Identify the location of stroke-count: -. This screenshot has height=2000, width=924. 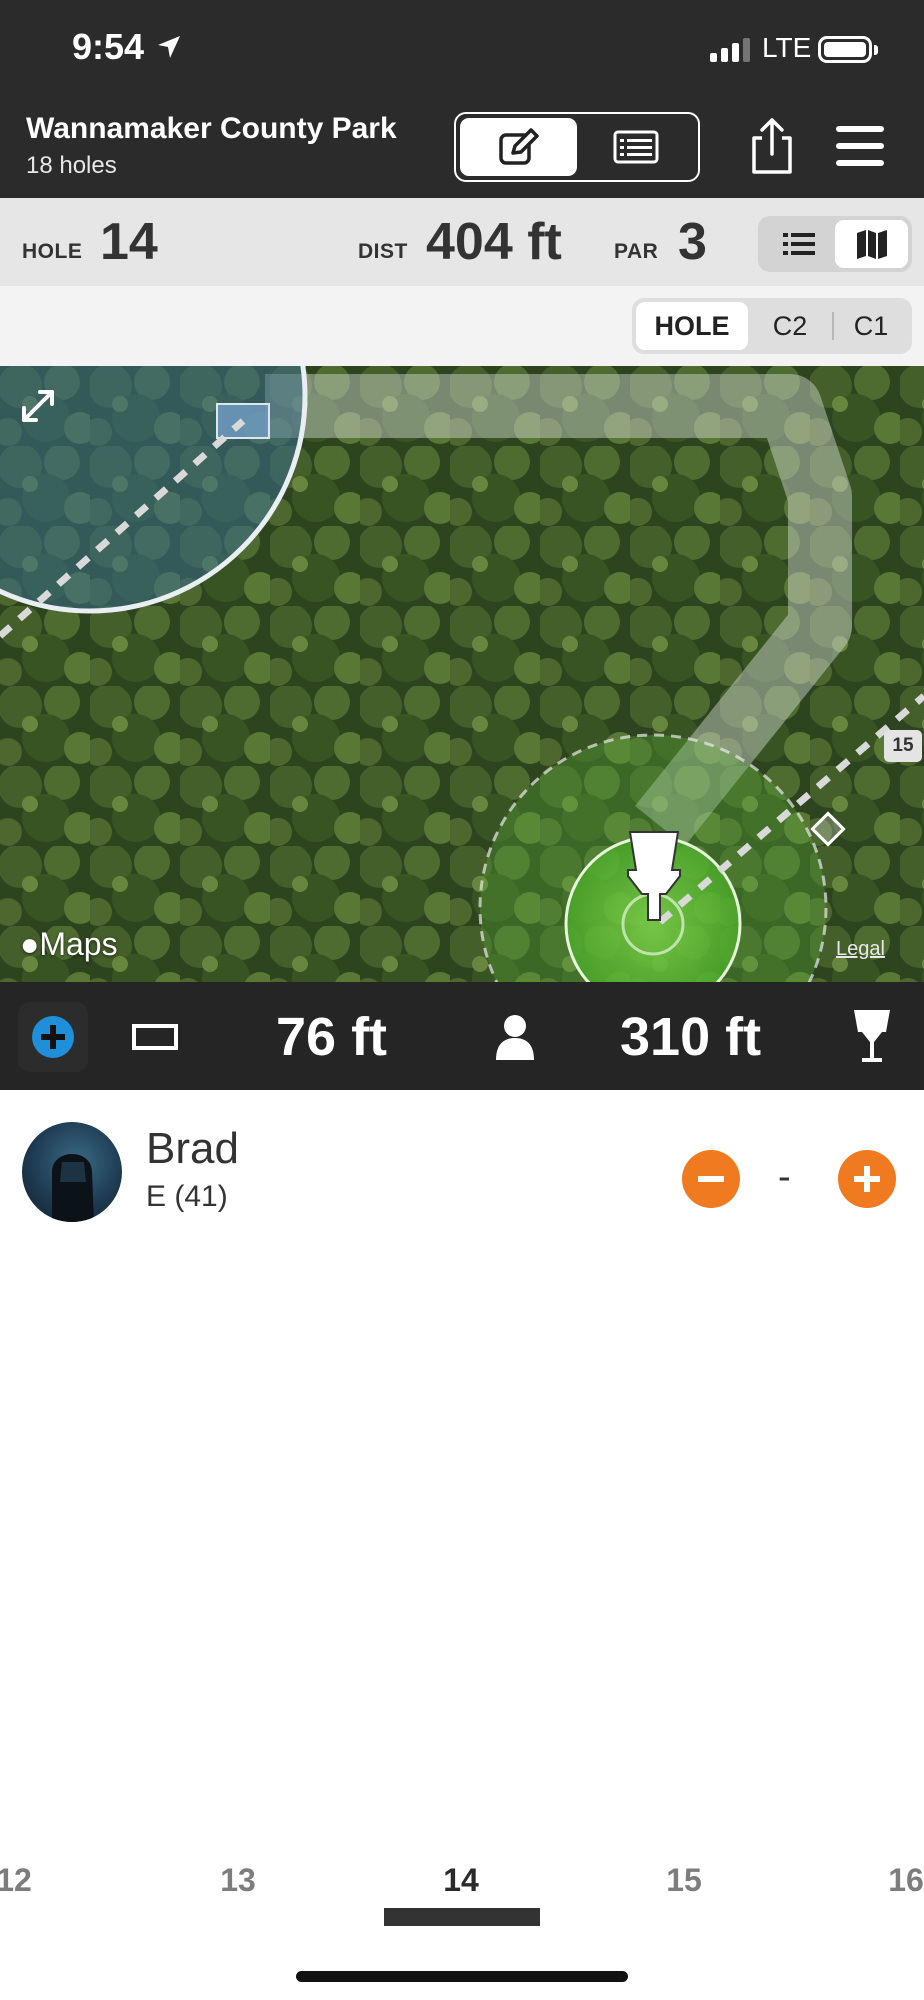
(784, 1177).